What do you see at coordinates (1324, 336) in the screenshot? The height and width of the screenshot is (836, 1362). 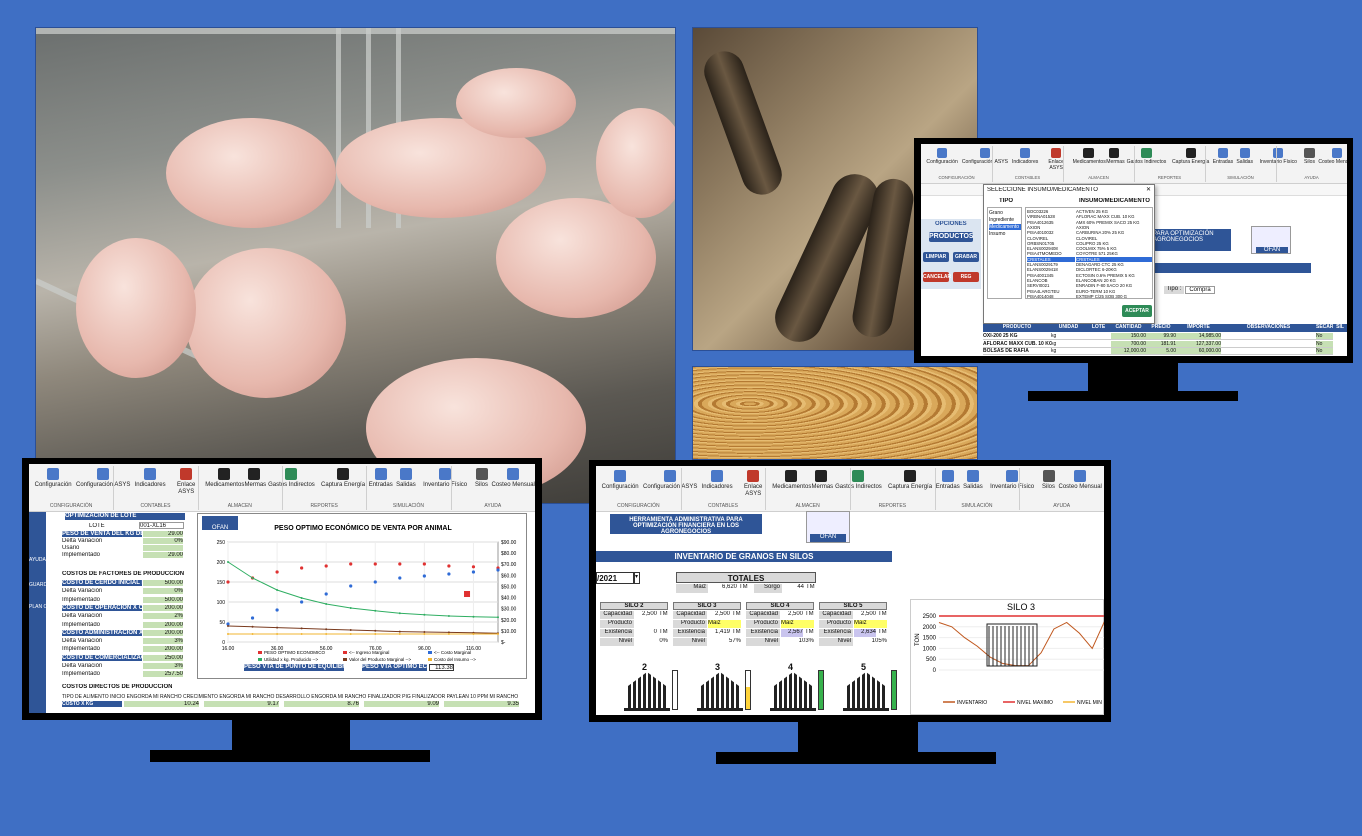 I see `table-cell: No` at bounding box center [1324, 336].